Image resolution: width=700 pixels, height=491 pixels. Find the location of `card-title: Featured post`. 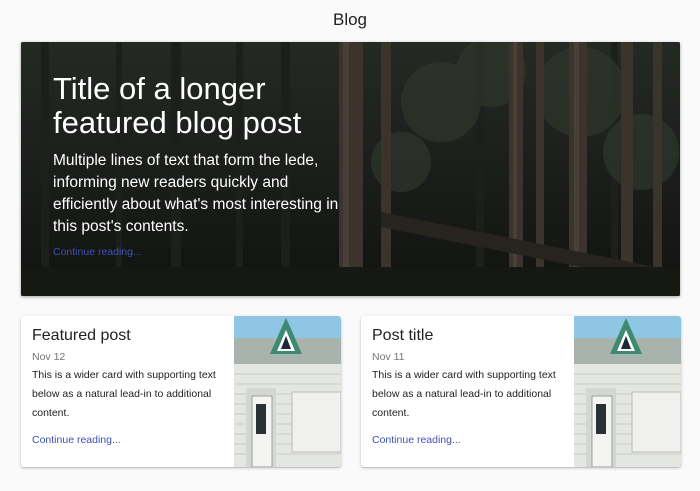

card-title: Featured post is located at coordinates (81, 335).